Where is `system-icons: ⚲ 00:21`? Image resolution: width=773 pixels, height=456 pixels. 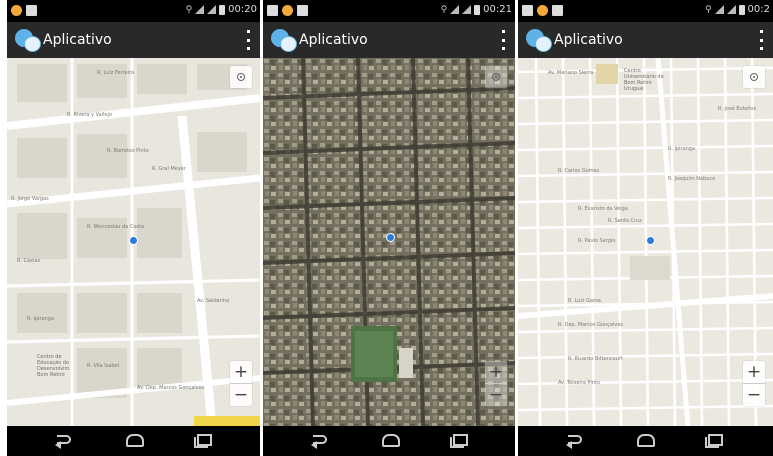
system-icons: ⚲ 00:21 is located at coordinates (476, 9).